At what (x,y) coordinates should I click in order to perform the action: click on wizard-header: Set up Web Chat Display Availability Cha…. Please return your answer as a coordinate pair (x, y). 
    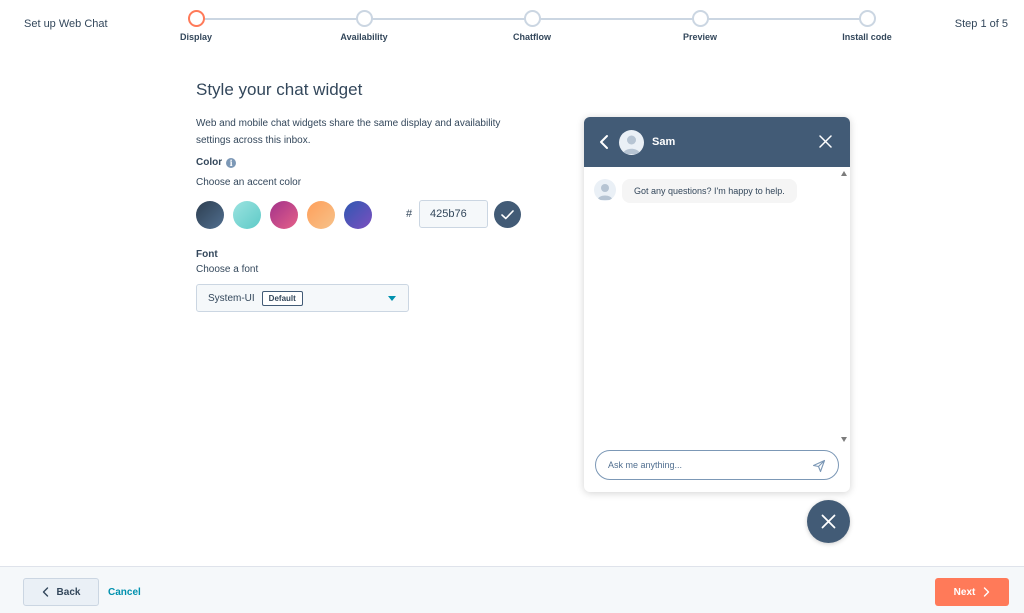
    Looking at the image, I should click on (512, 28).